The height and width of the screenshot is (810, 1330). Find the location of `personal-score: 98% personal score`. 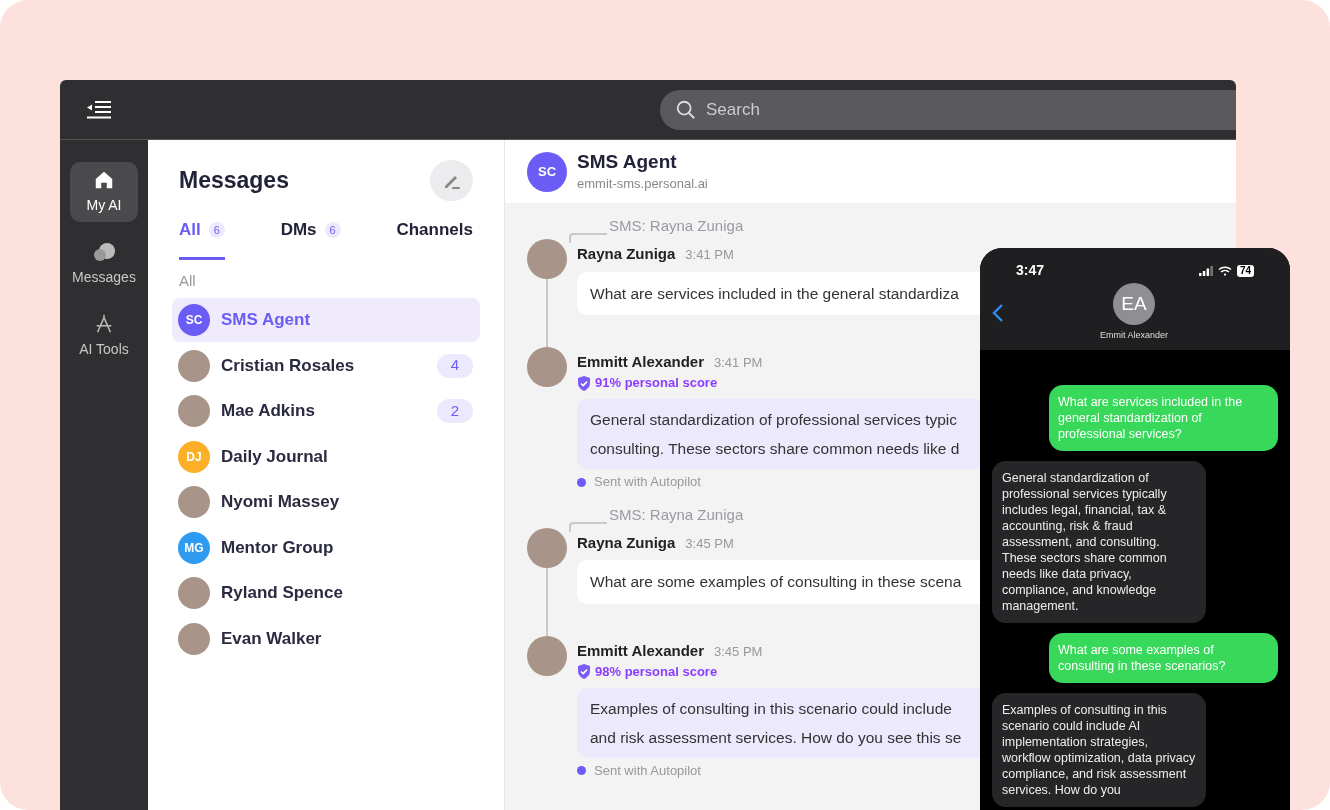

personal-score: 98% personal score is located at coordinates (656, 672).